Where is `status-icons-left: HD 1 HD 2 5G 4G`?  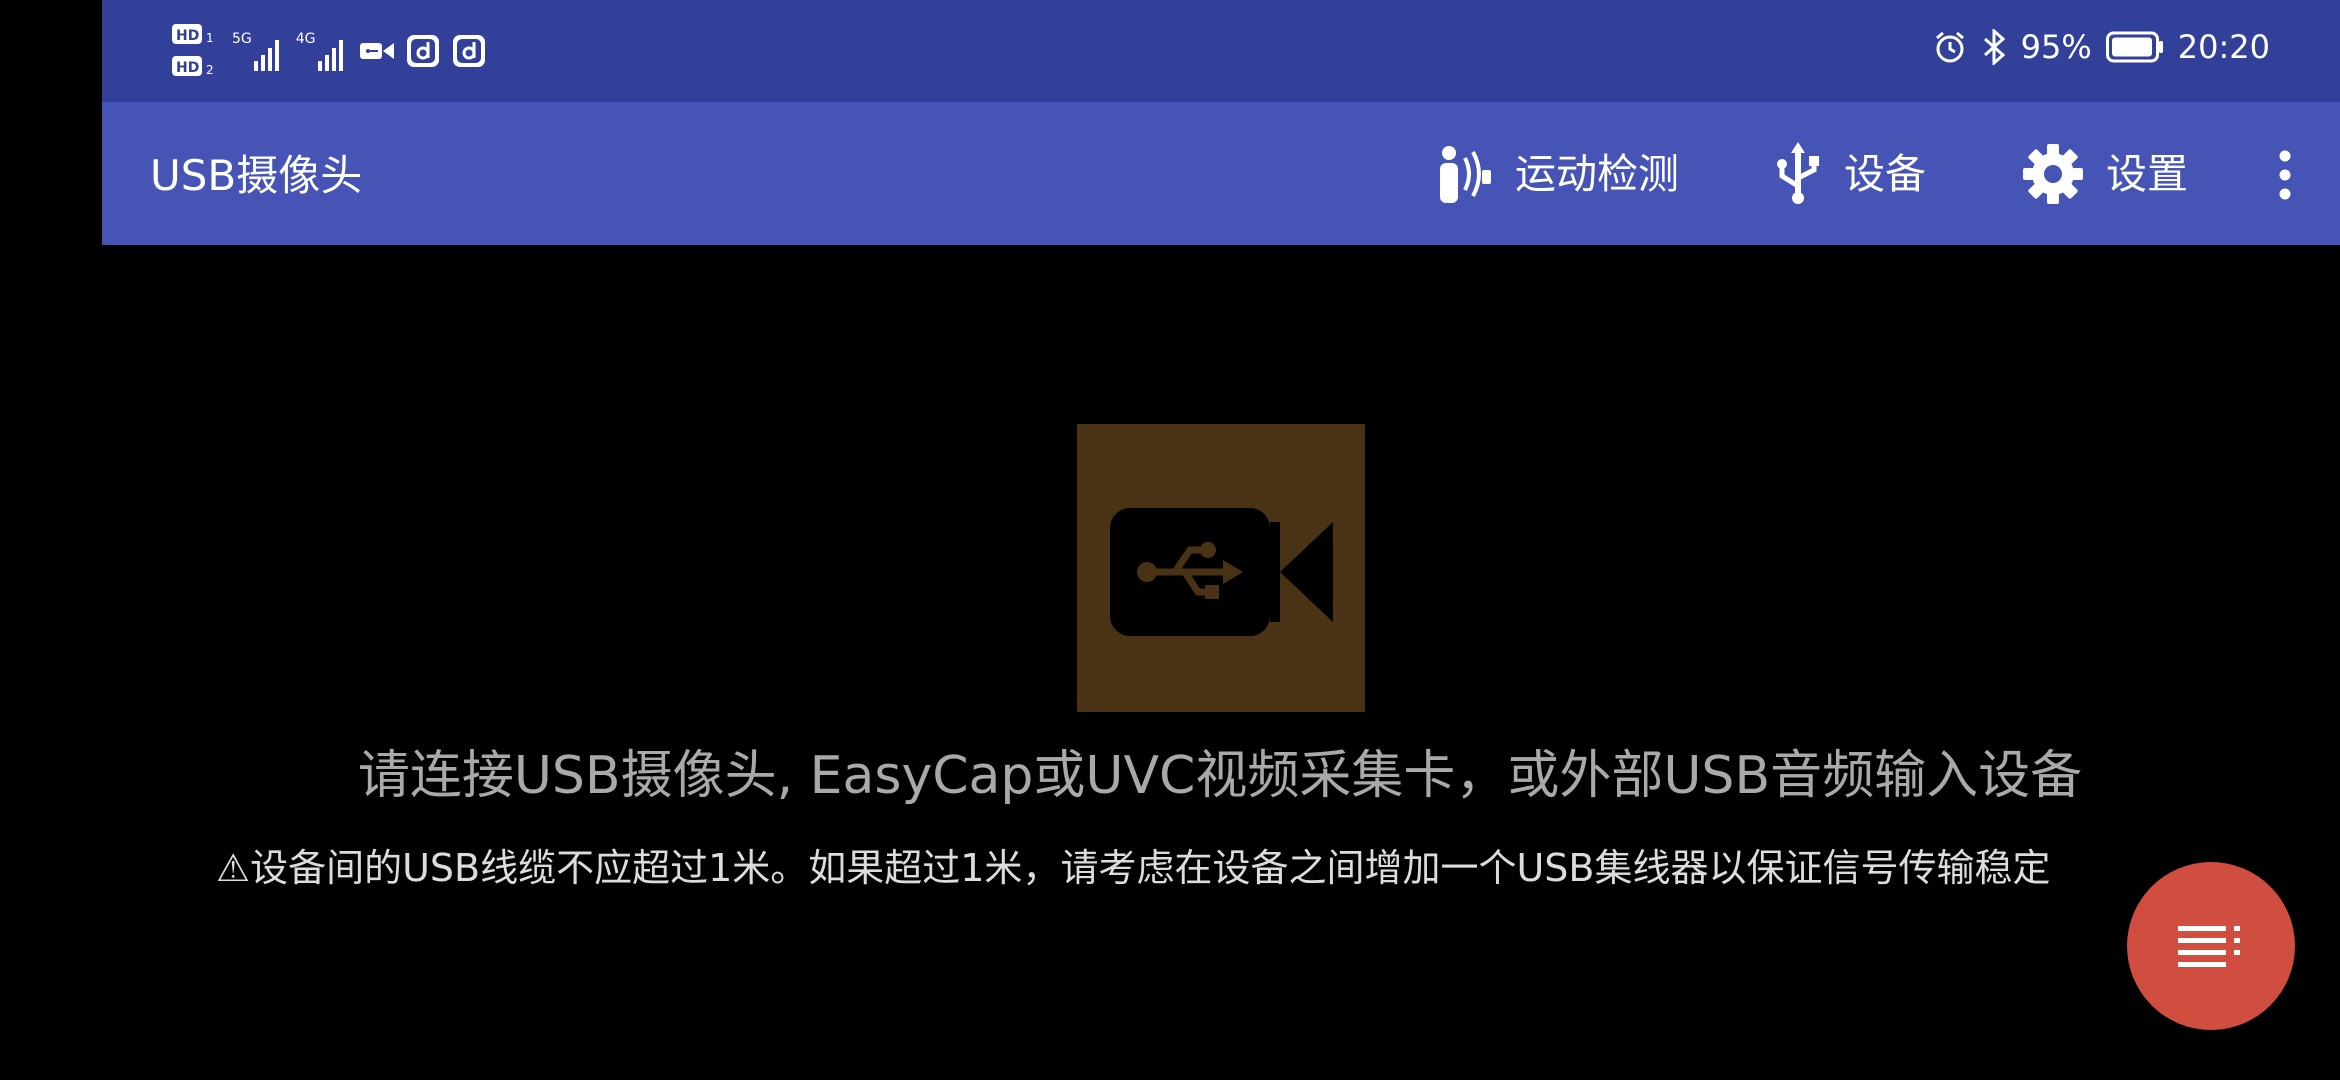
status-icons-left: HD 1 HD 2 5G 4G is located at coordinates (329, 51).